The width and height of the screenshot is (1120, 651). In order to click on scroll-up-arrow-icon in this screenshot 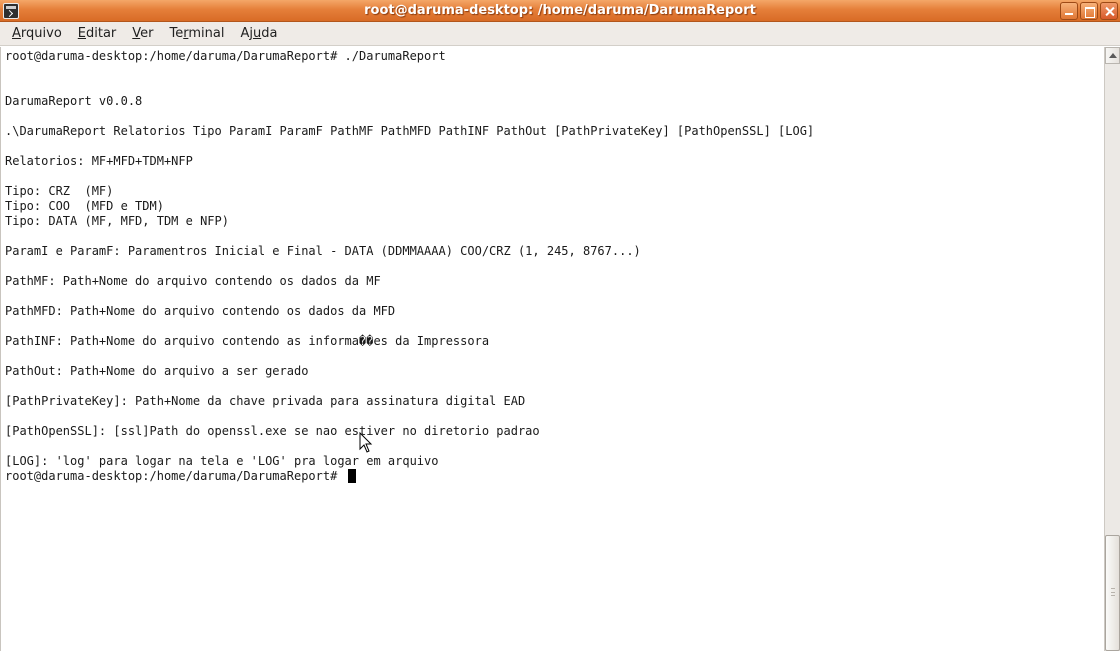, I will do `click(1112, 55)`.